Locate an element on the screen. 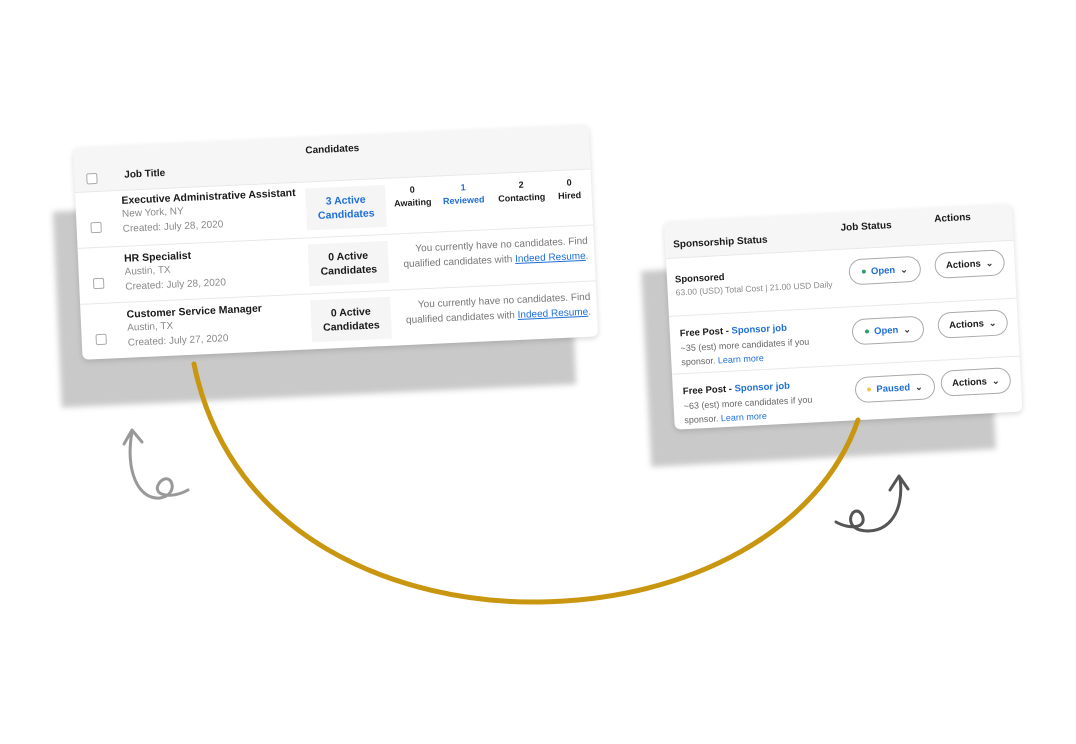  header-job-title: Job Title is located at coordinates (145, 174).